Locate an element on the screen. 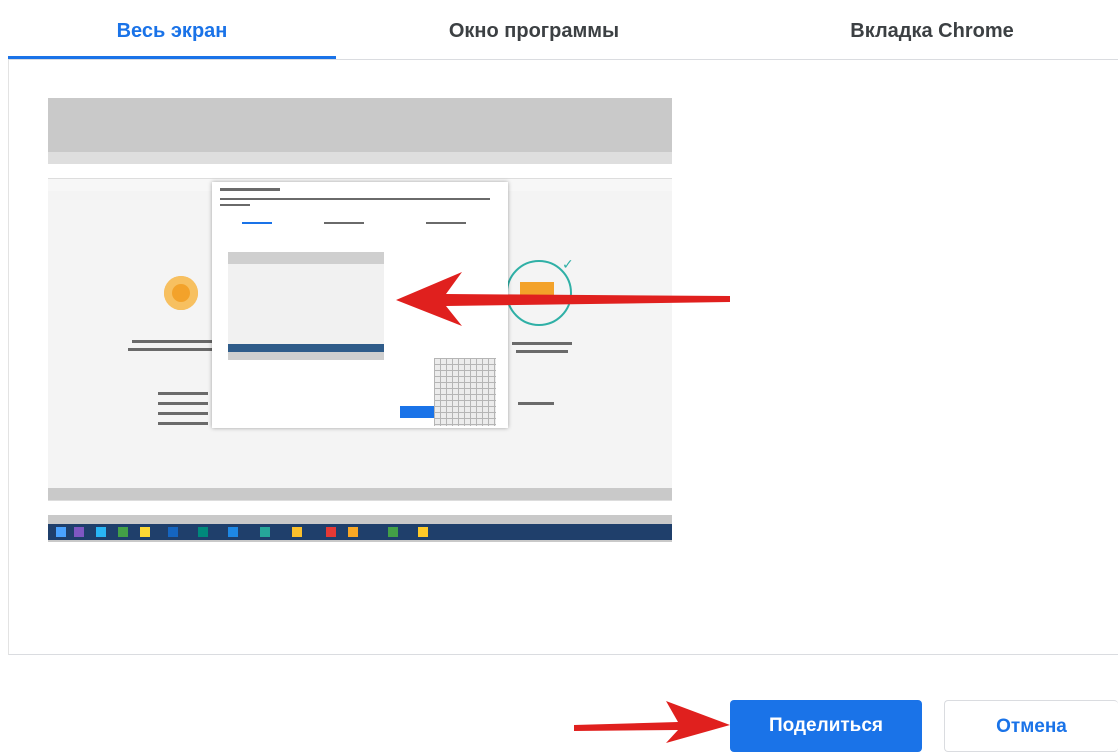  preview-address-bar is located at coordinates (360, 171).